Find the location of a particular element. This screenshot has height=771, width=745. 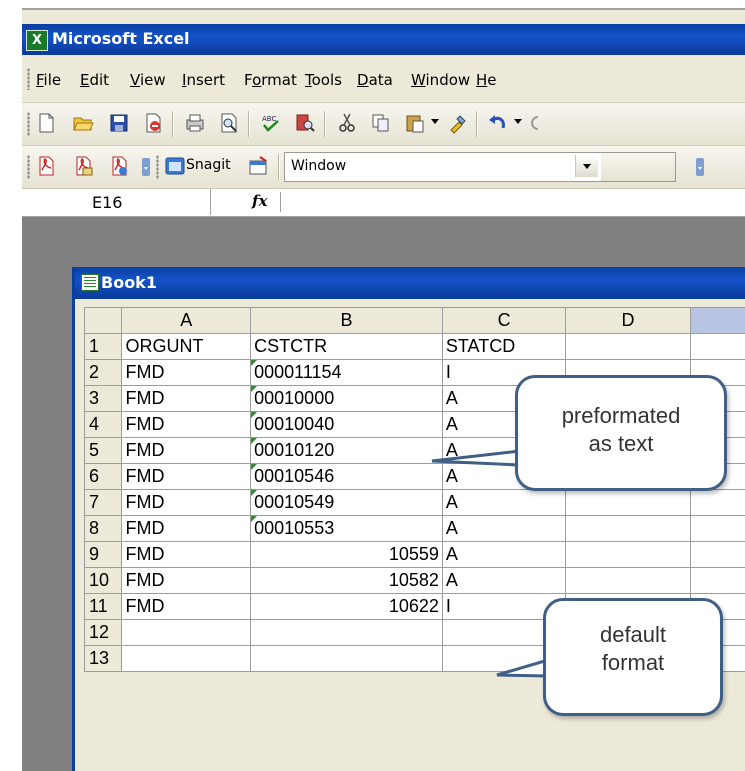

cell-b-3: 00010000 is located at coordinates (346, 398).